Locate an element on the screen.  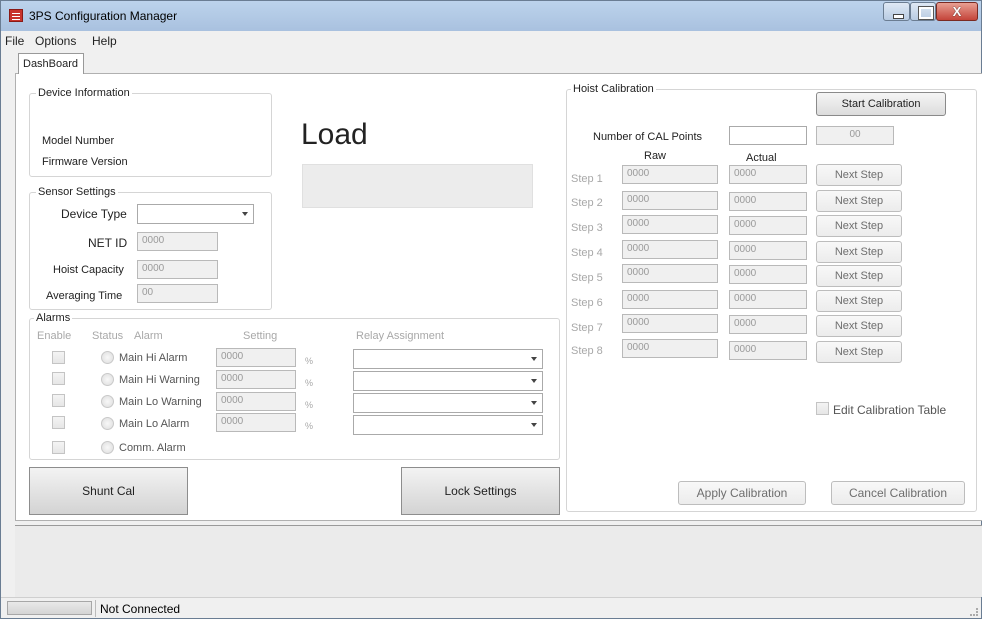
alarm-name: Main Hi Warning is located at coordinates (159, 380).